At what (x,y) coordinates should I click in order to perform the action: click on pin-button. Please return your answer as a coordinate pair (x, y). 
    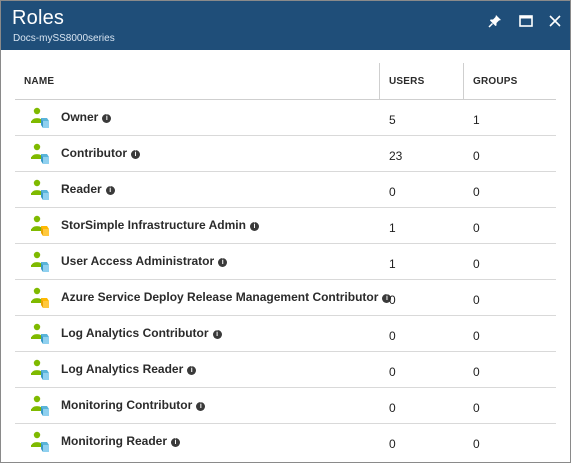
    Looking at the image, I should click on (495, 21).